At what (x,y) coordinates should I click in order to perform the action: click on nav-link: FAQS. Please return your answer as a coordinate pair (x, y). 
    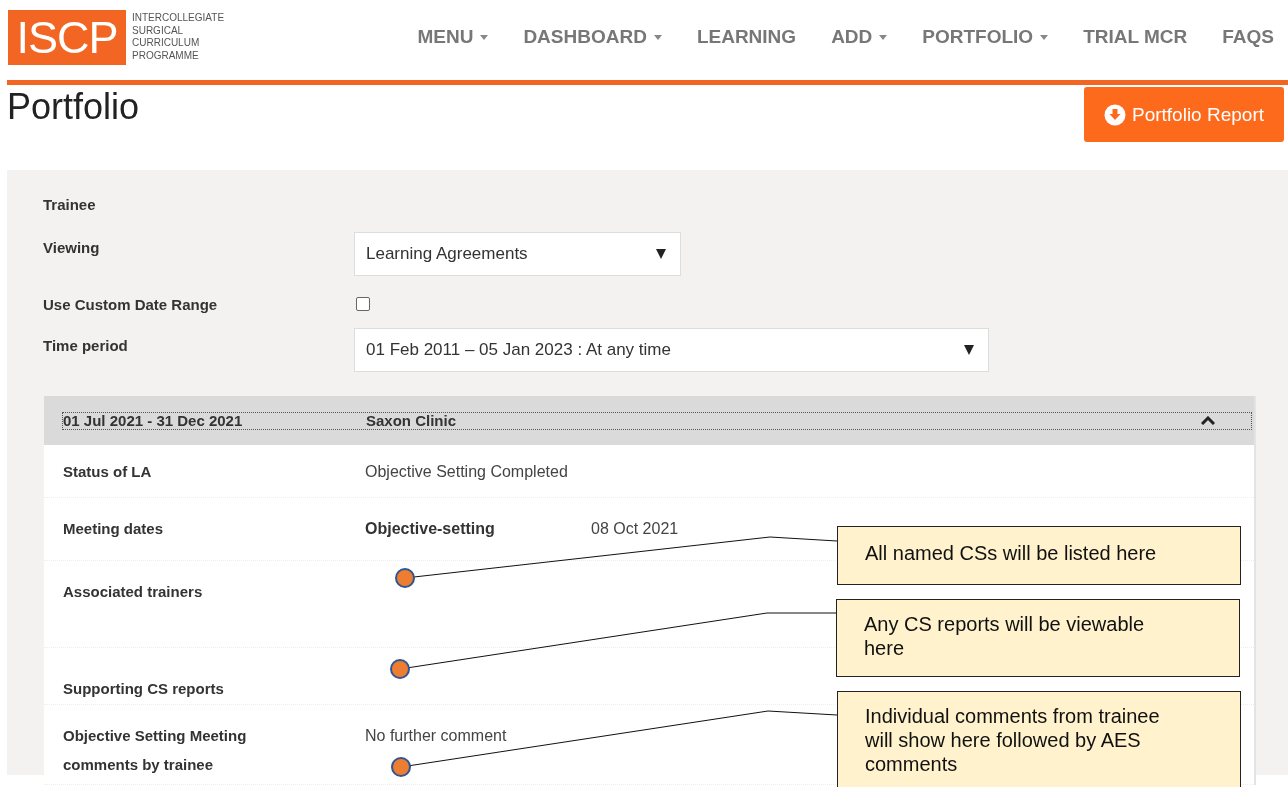
    Looking at the image, I should click on (1230, 37).